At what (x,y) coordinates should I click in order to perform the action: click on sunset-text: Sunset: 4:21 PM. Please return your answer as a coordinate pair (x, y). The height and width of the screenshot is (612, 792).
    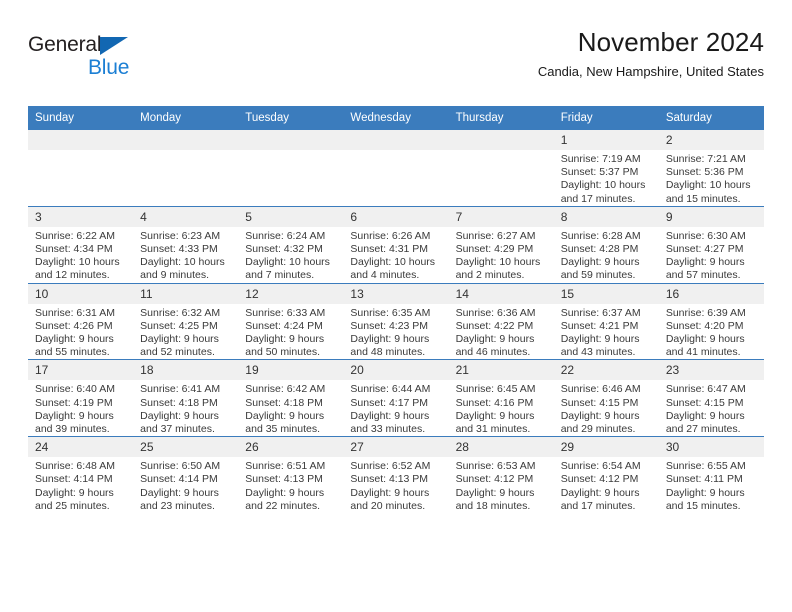
    Looking at the image, I should click on (599, 325).